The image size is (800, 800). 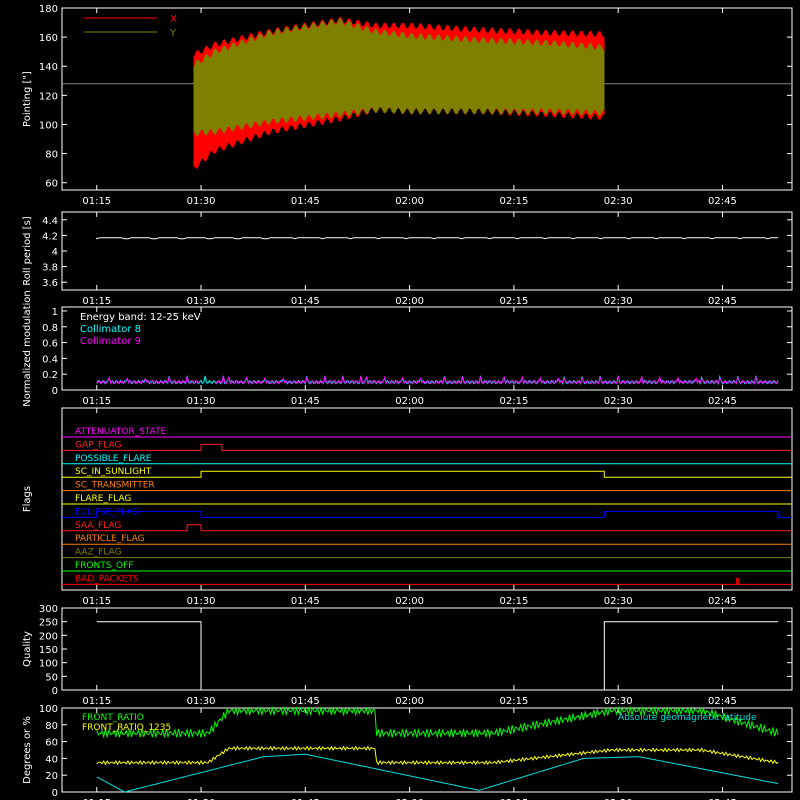 I want to click on legend-label: FRONT_RATIO, so click(x=113, y=718).